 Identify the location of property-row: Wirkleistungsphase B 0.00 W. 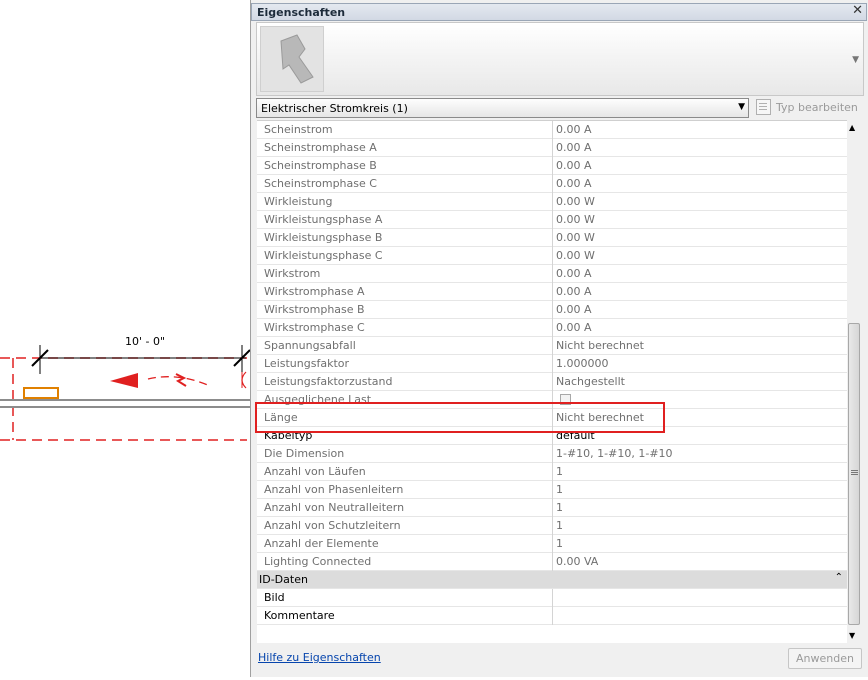
(552, 238).